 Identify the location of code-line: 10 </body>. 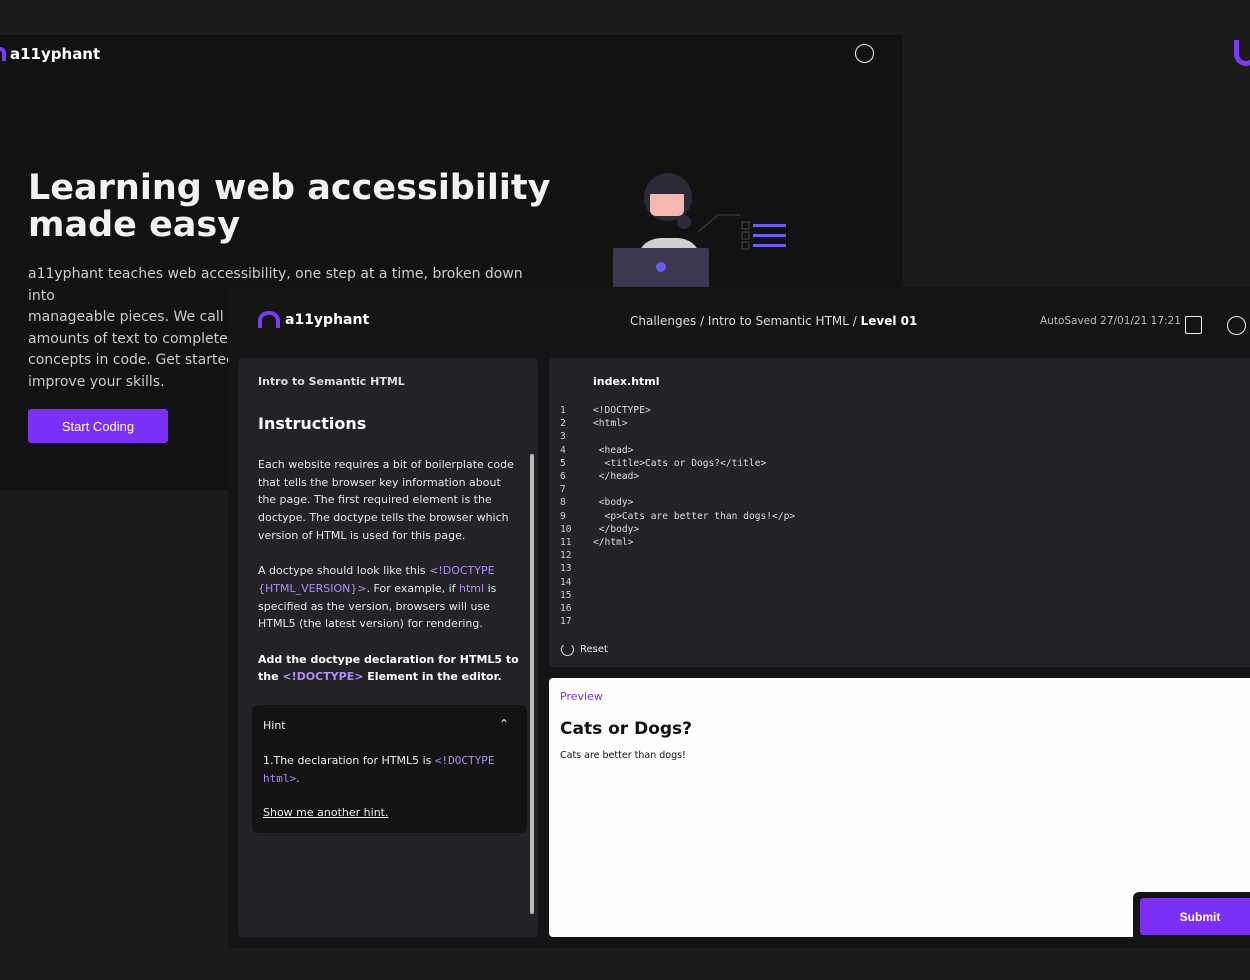
(677, 529).